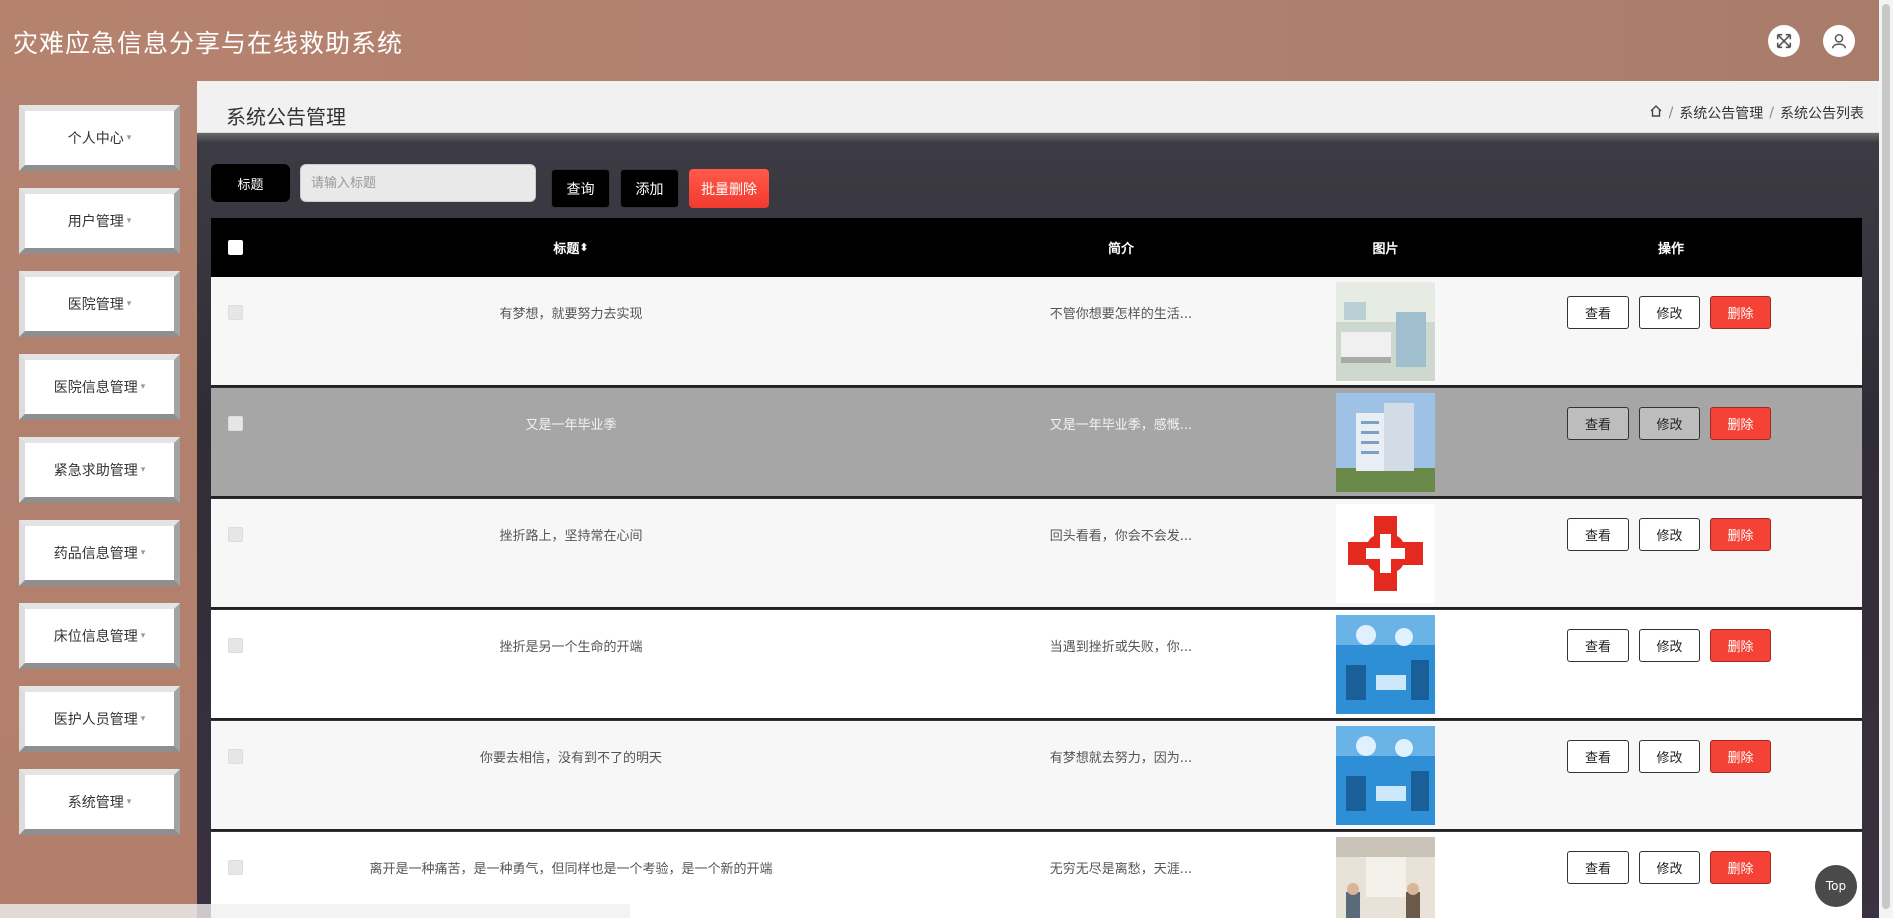  What do you see at coordinates (1120, 249) in the screenshot?
I see `column-header-summary: 简介` at bounding box center [1120, 249].